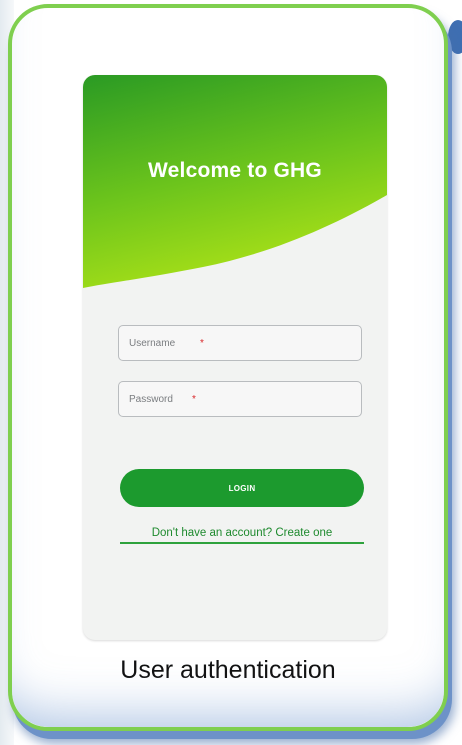 The width and height of the screenshot is (462, 745). What do you see at coordinates (235, 170) in the screenshot?
I see `welcome-title: Welcome to GHG` at bounding box center [235, 170].